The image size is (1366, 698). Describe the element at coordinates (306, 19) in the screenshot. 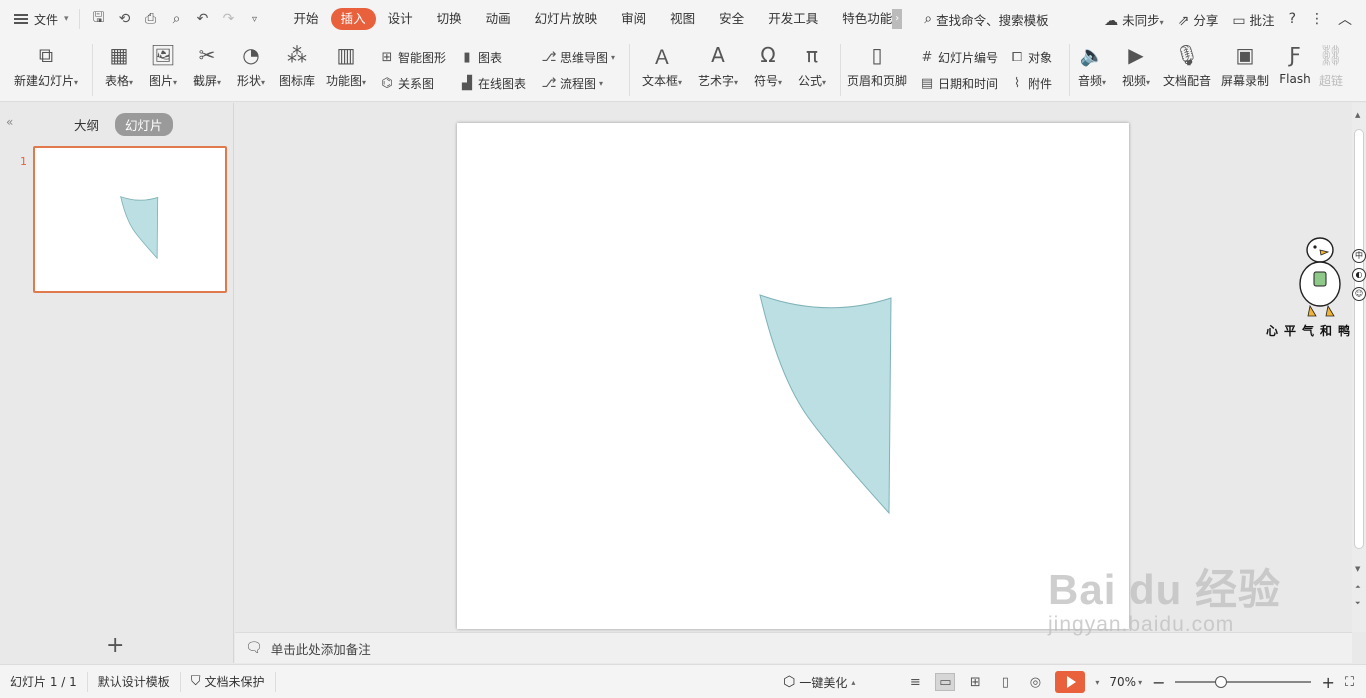

I see `tab-home: 开始` at that location.